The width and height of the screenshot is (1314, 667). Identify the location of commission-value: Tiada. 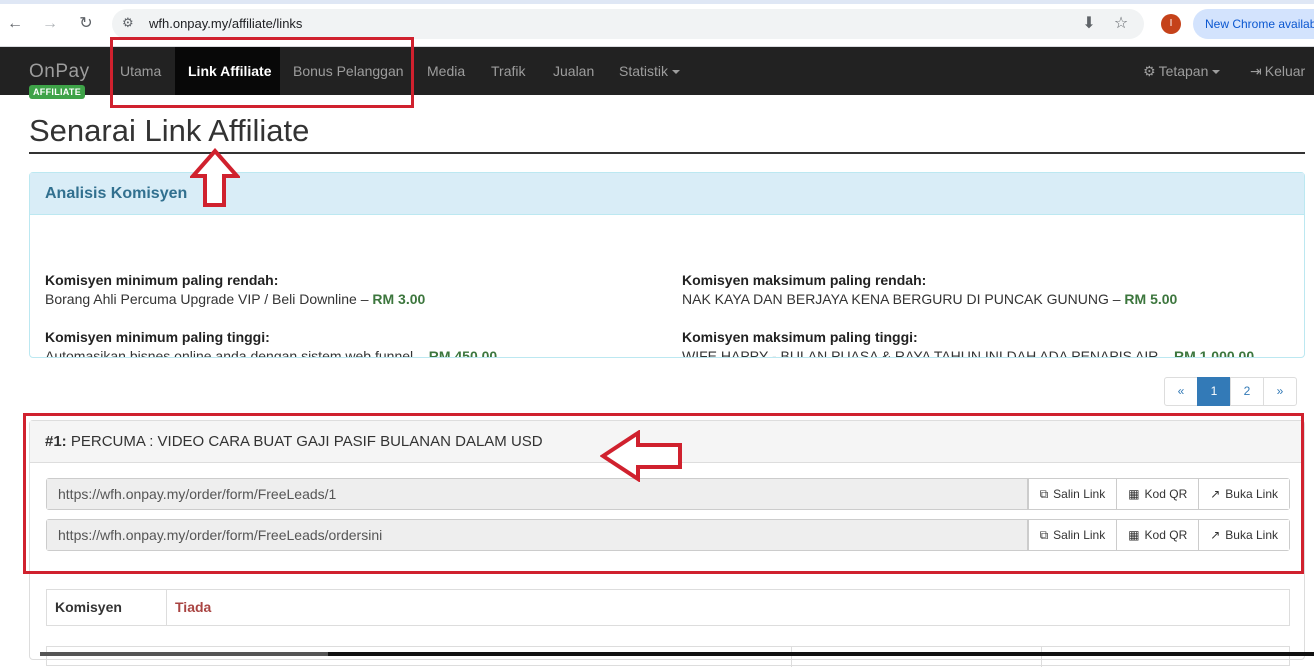
(193, 607).